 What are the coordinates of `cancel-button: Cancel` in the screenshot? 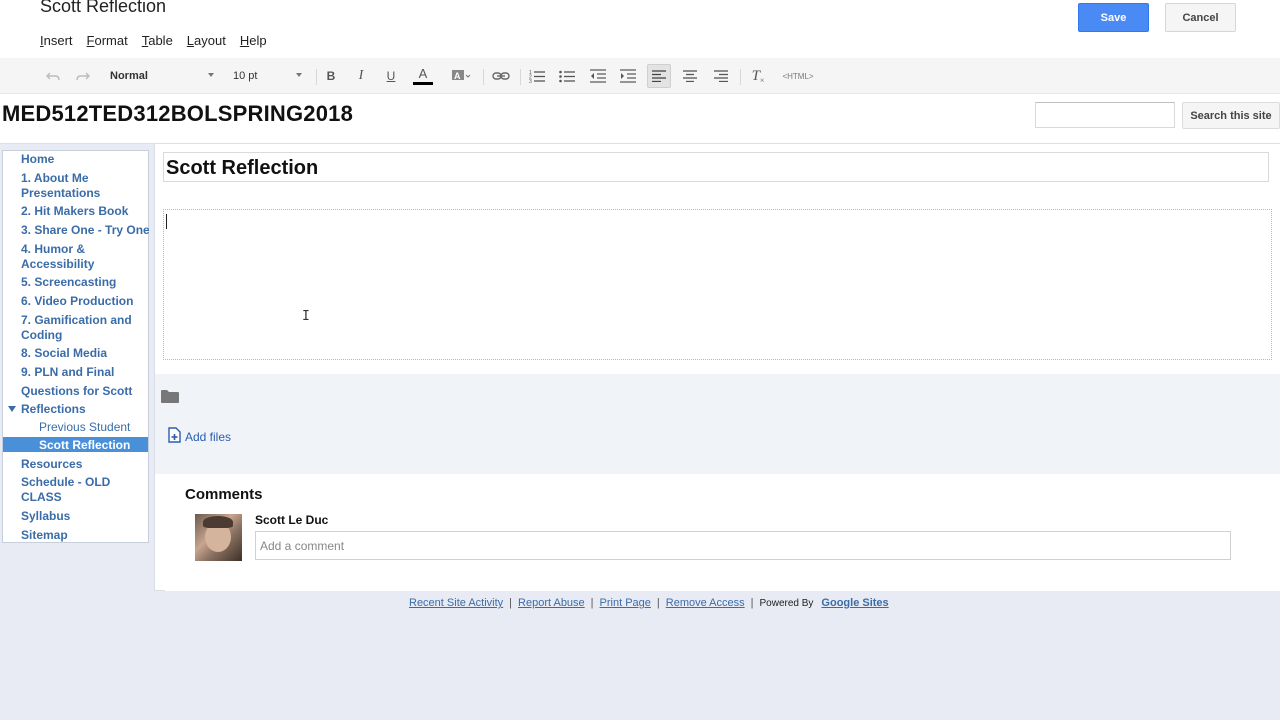 It's located at (1200, 17).